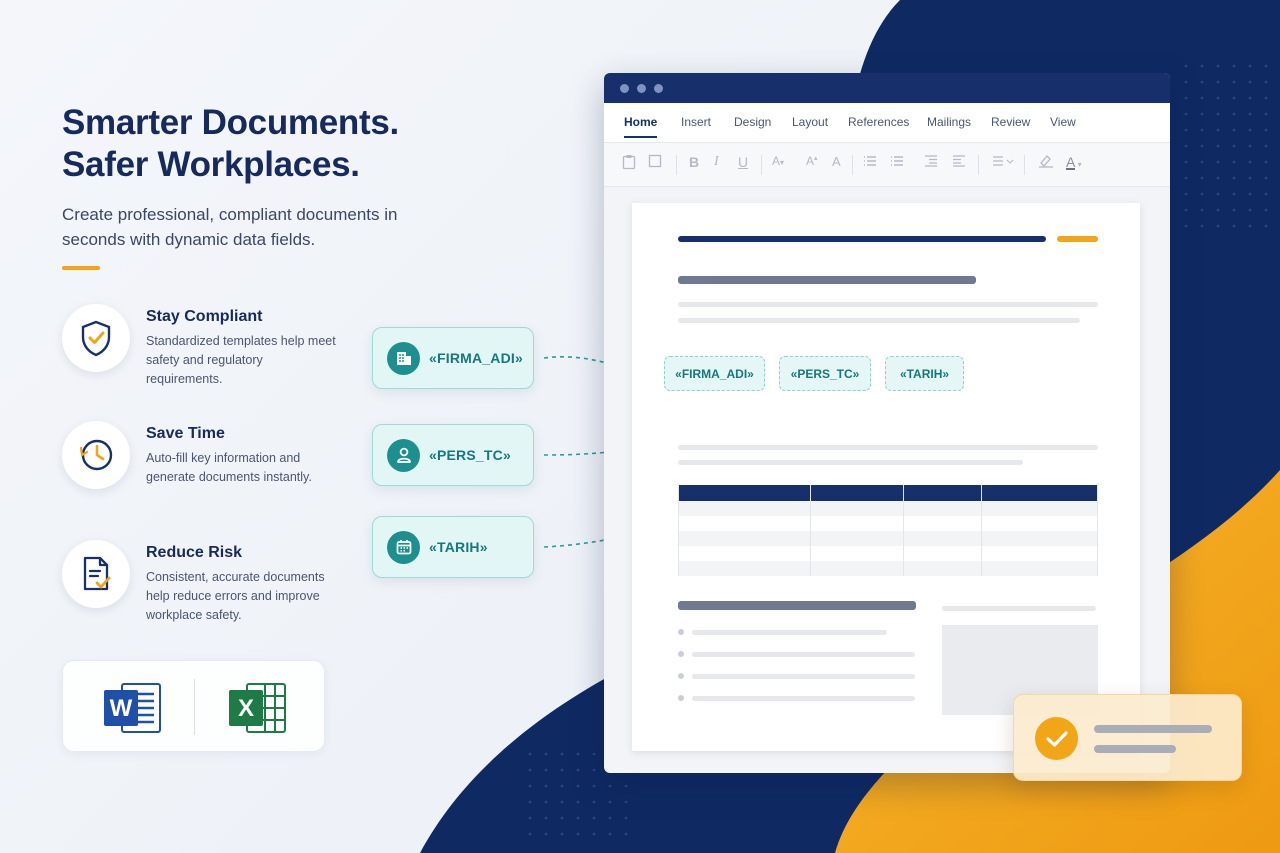 Image resolution: width=1280 pixels, height=853 pixels. Describe the element at coordinates (629, 163) in the screenshot. I see `paste-icon` at that location.